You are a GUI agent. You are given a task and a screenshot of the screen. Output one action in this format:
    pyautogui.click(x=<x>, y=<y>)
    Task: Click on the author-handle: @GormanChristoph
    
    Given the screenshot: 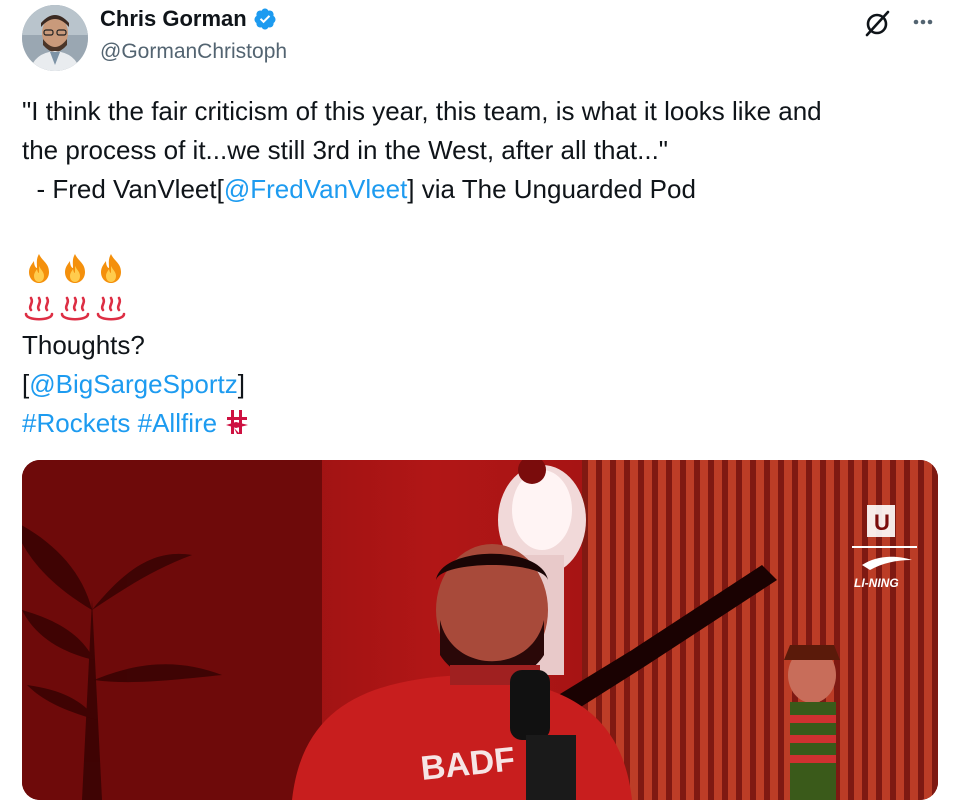 What is the action you would take?
    pyautogui.click(x=193, y=52)
    